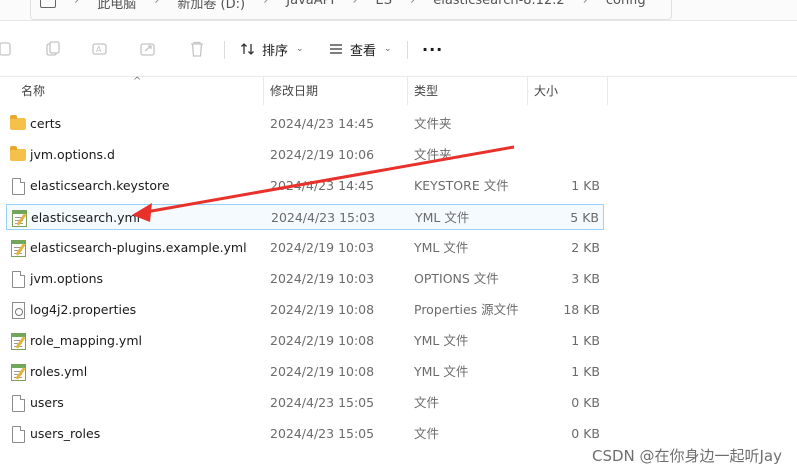 Image resolution: width=797 pixels, height=475 pixels. I want to click on file-name: roles.yml, so click(59, 371).